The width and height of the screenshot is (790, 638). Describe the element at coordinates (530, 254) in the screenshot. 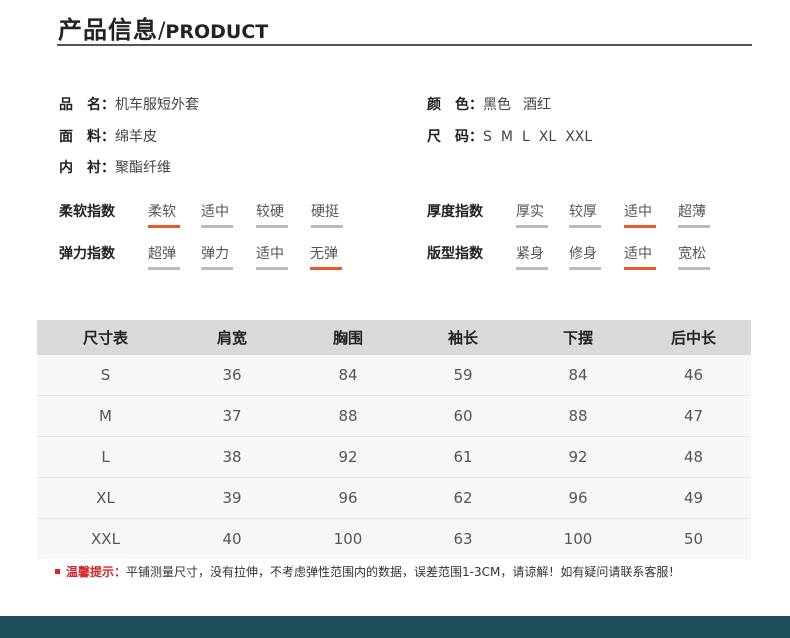

I see `scale-option: 紧身` at that location.